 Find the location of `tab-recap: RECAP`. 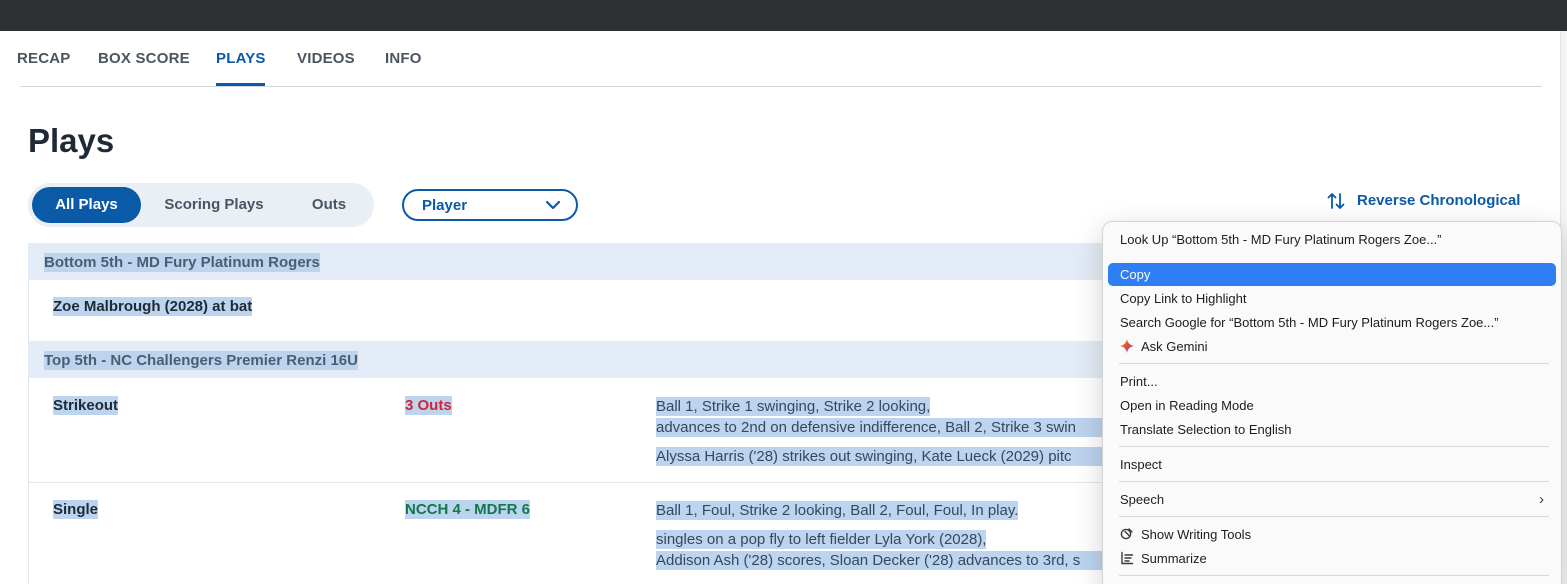

tab-recap: RECAP is located at coordinates (44, 58).